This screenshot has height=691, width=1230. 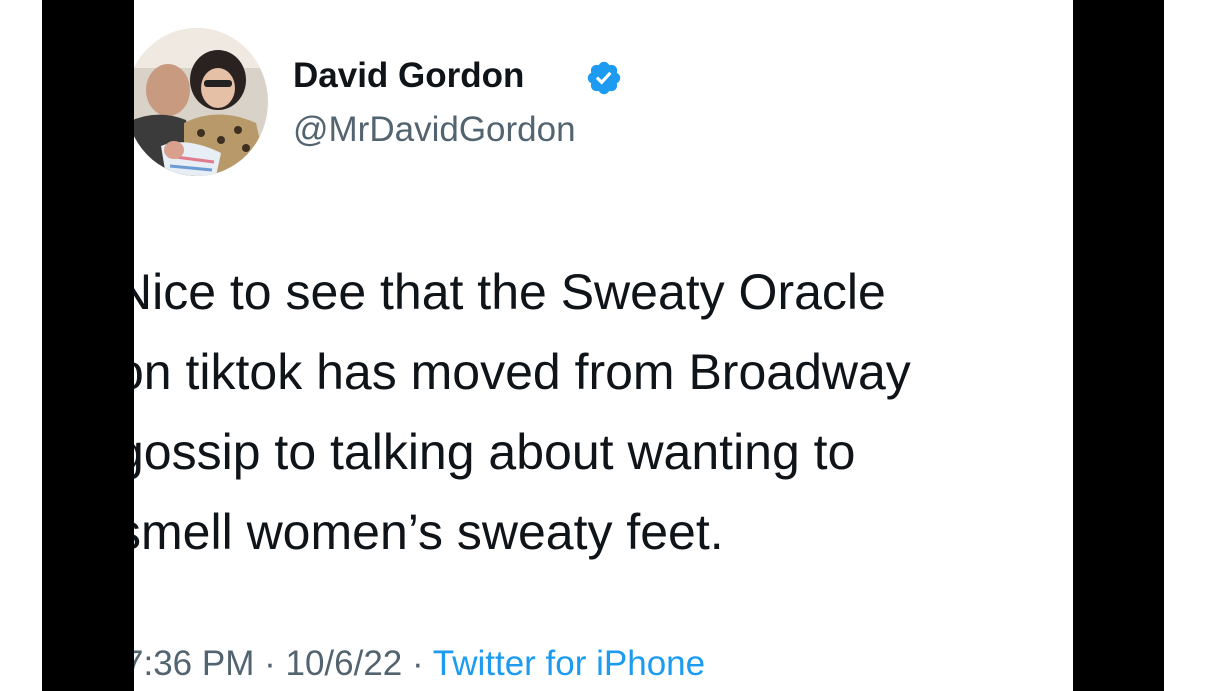 I want to click on letterbox-bar-left, so click(x=88, y=345).